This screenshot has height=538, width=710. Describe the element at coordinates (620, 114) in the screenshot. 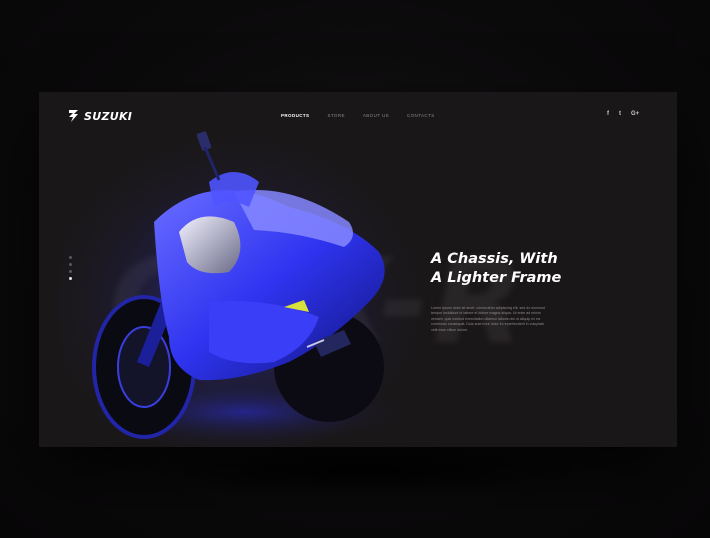

I see `twitter-icon: t` at that location.